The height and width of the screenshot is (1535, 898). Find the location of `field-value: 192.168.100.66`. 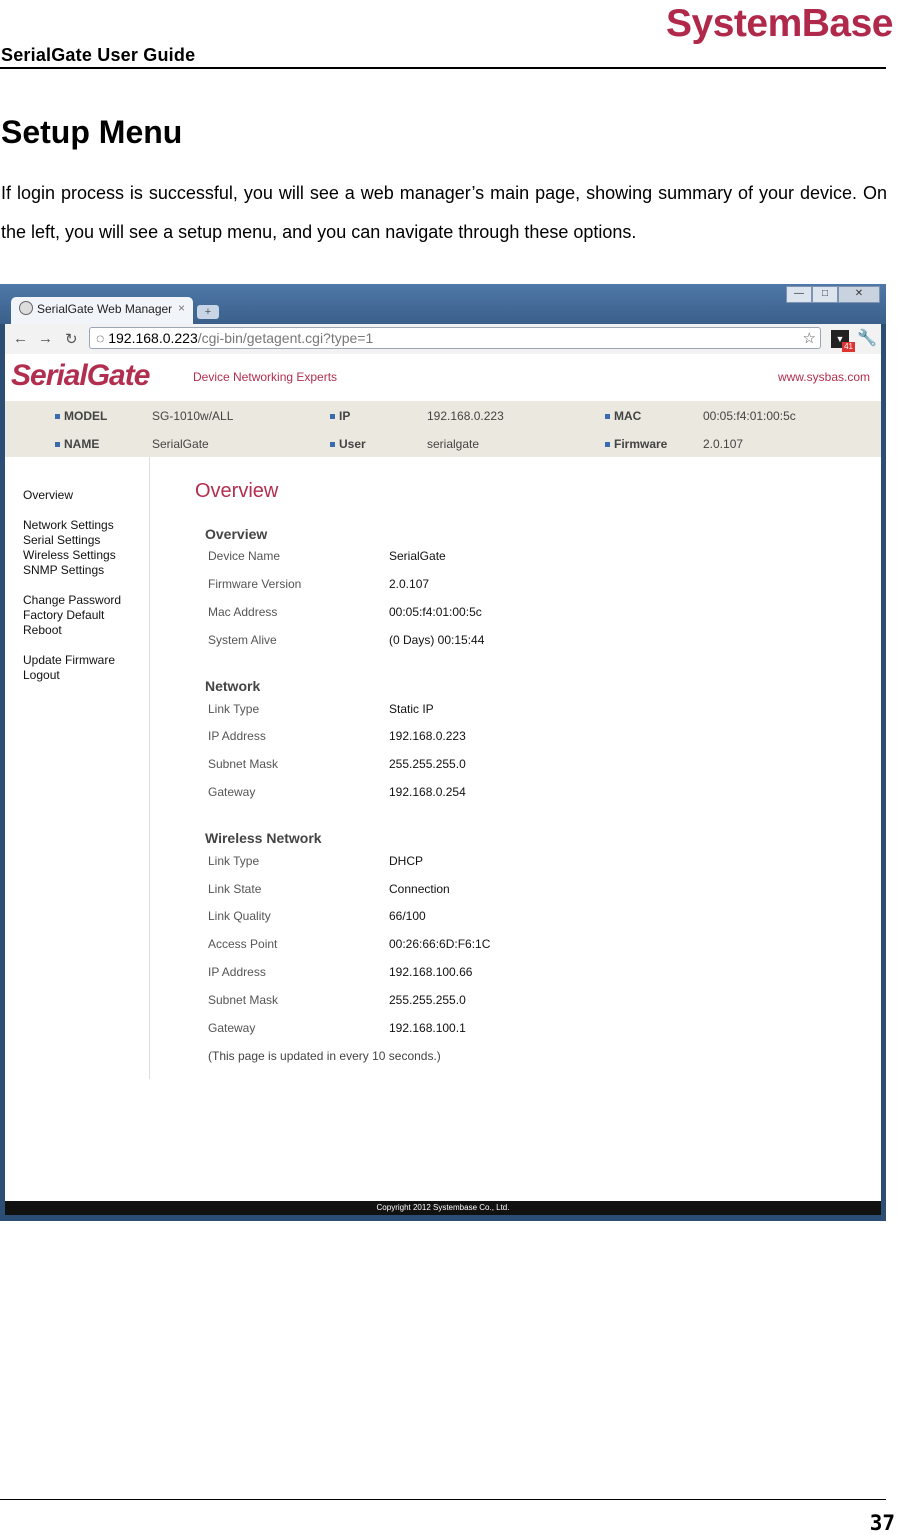

field-value: 192.168.100.66 is located at coordinates (431, 972).